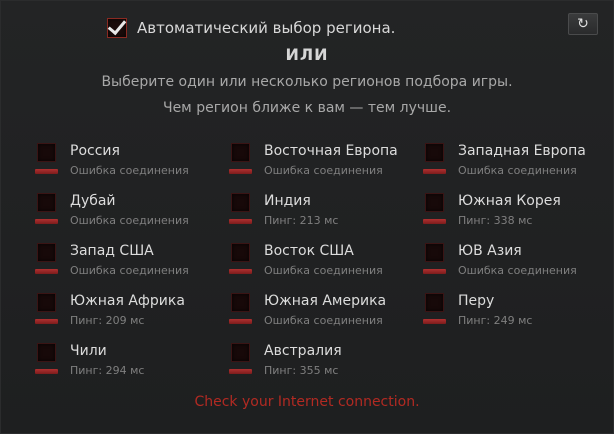 The height and width of the screenshot is (434, 614). I want to click on region-name: Южная Америка, so click(325, 301).